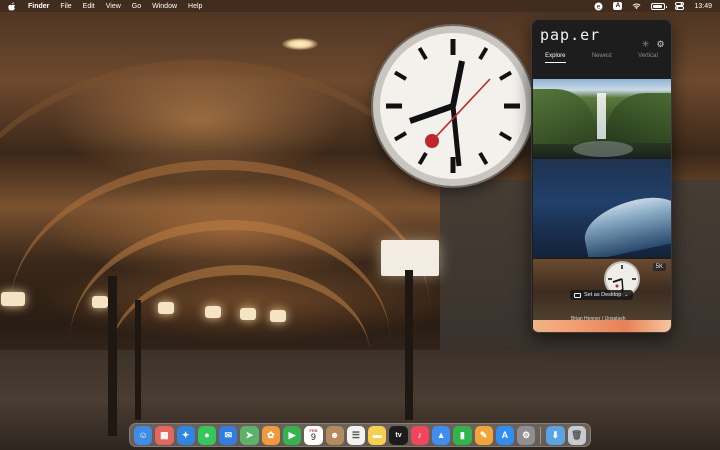  Describe the element at coordinates (602, 208) in the screenshot. I see `wallpaper-thumbnail-wave` at that location.